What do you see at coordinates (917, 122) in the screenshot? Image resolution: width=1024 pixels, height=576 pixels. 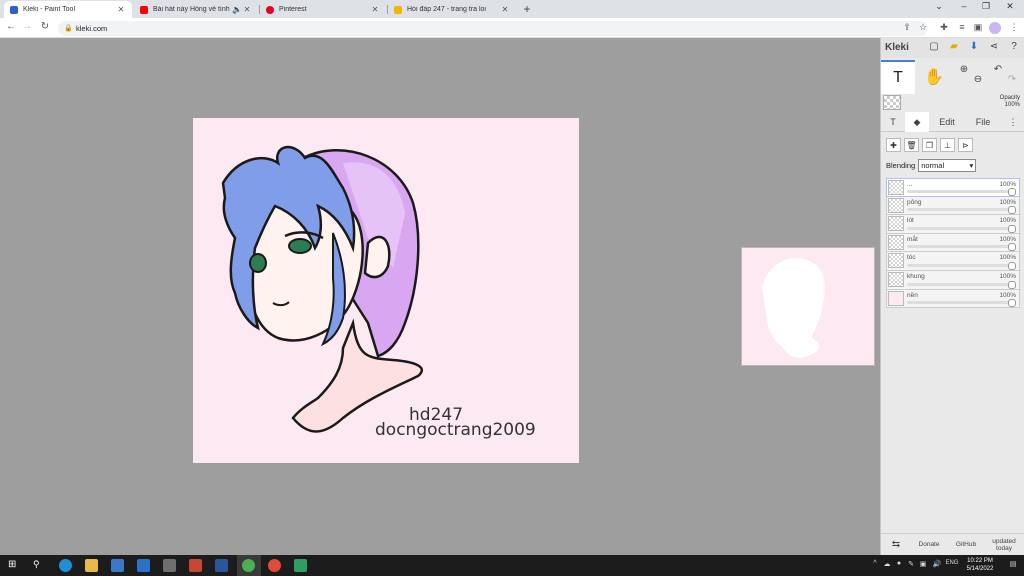 I see `tab-layers: ◆` at bounding box center [917, 122].